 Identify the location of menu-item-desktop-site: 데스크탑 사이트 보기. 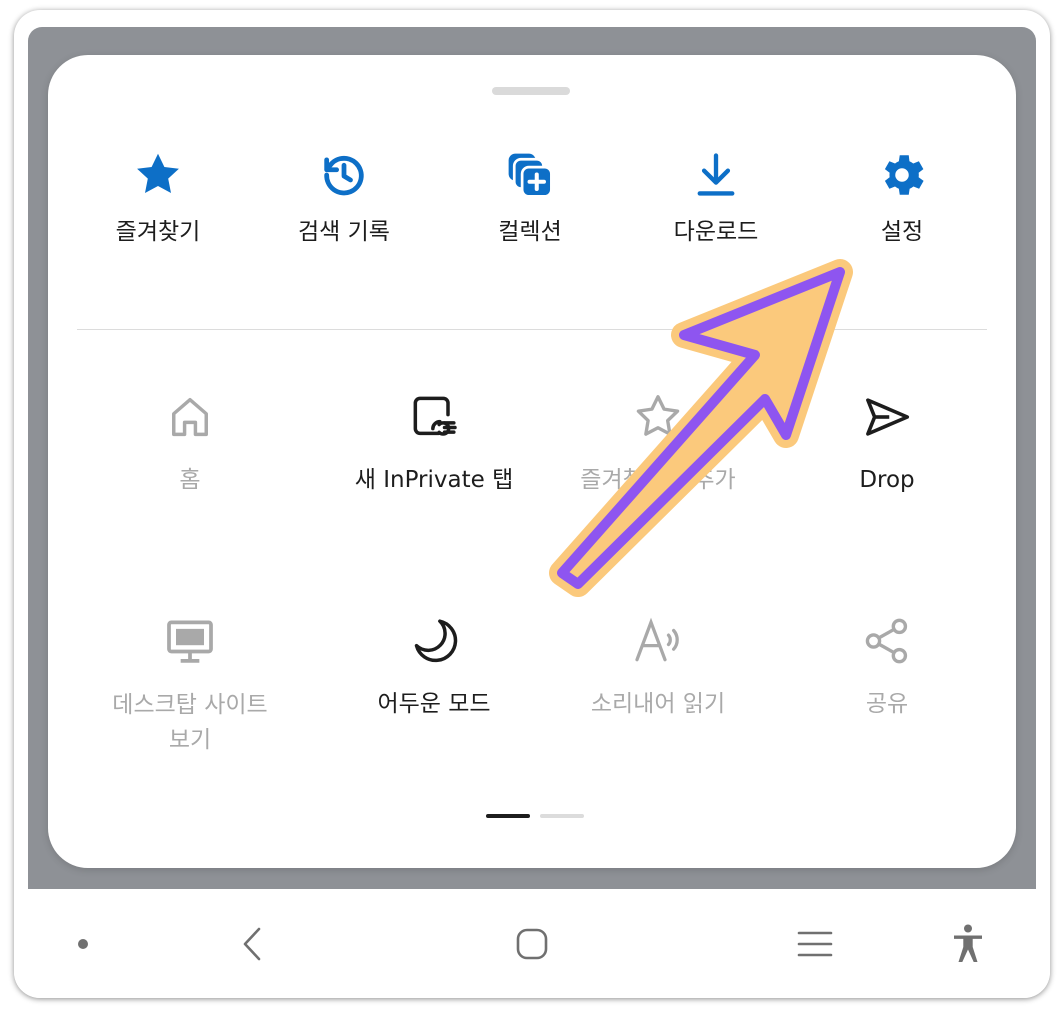
(190, 684).